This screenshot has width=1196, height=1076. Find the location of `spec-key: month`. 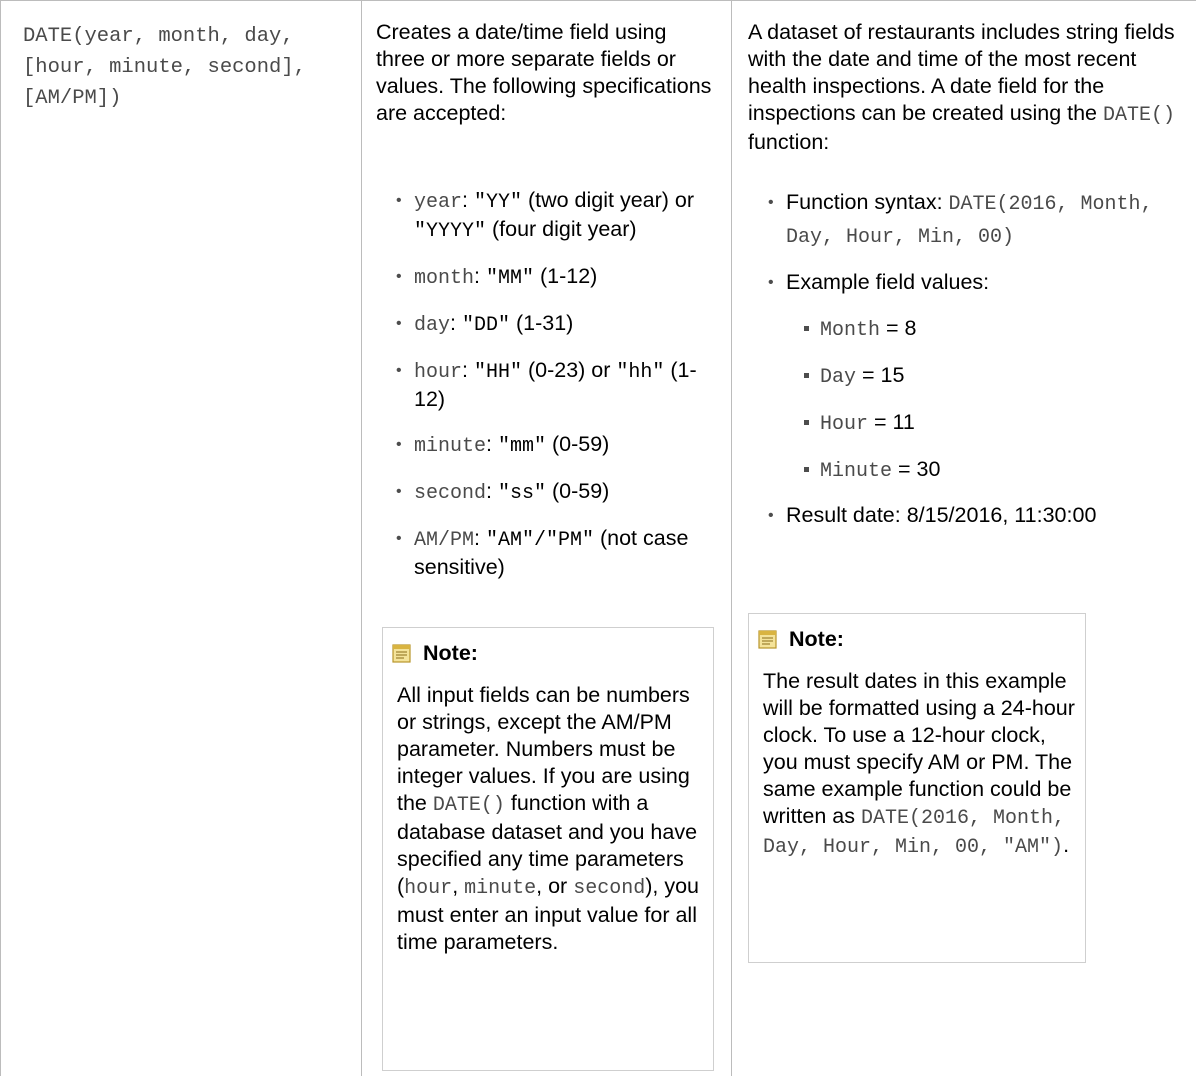

spec-key: month is located at coordinates (444, 278).